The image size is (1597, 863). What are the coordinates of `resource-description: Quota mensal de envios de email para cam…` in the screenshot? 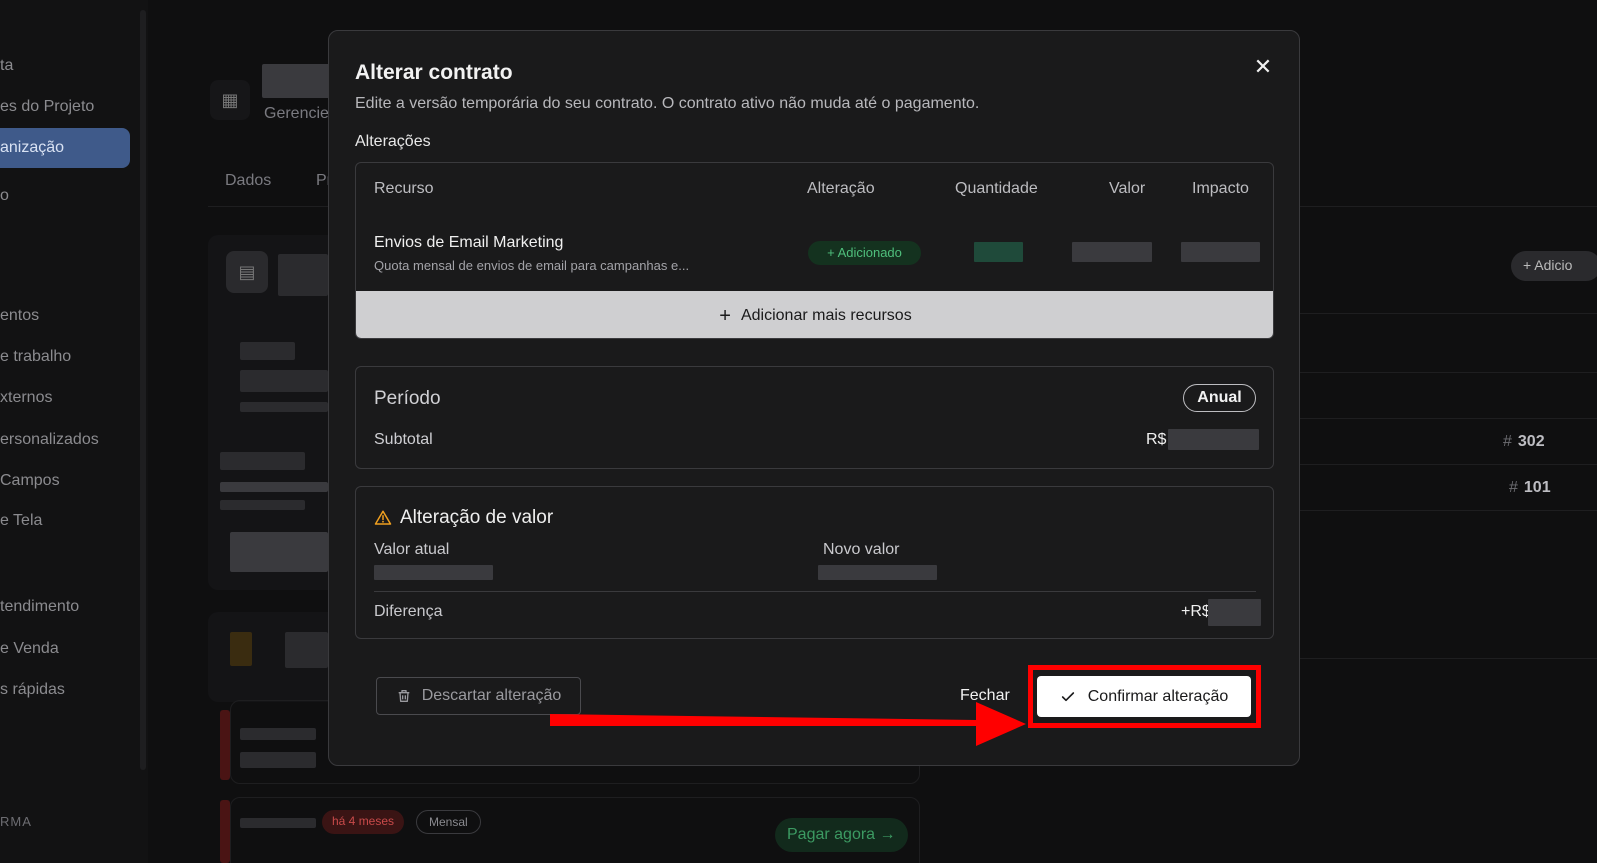 It's located at (532, 265).